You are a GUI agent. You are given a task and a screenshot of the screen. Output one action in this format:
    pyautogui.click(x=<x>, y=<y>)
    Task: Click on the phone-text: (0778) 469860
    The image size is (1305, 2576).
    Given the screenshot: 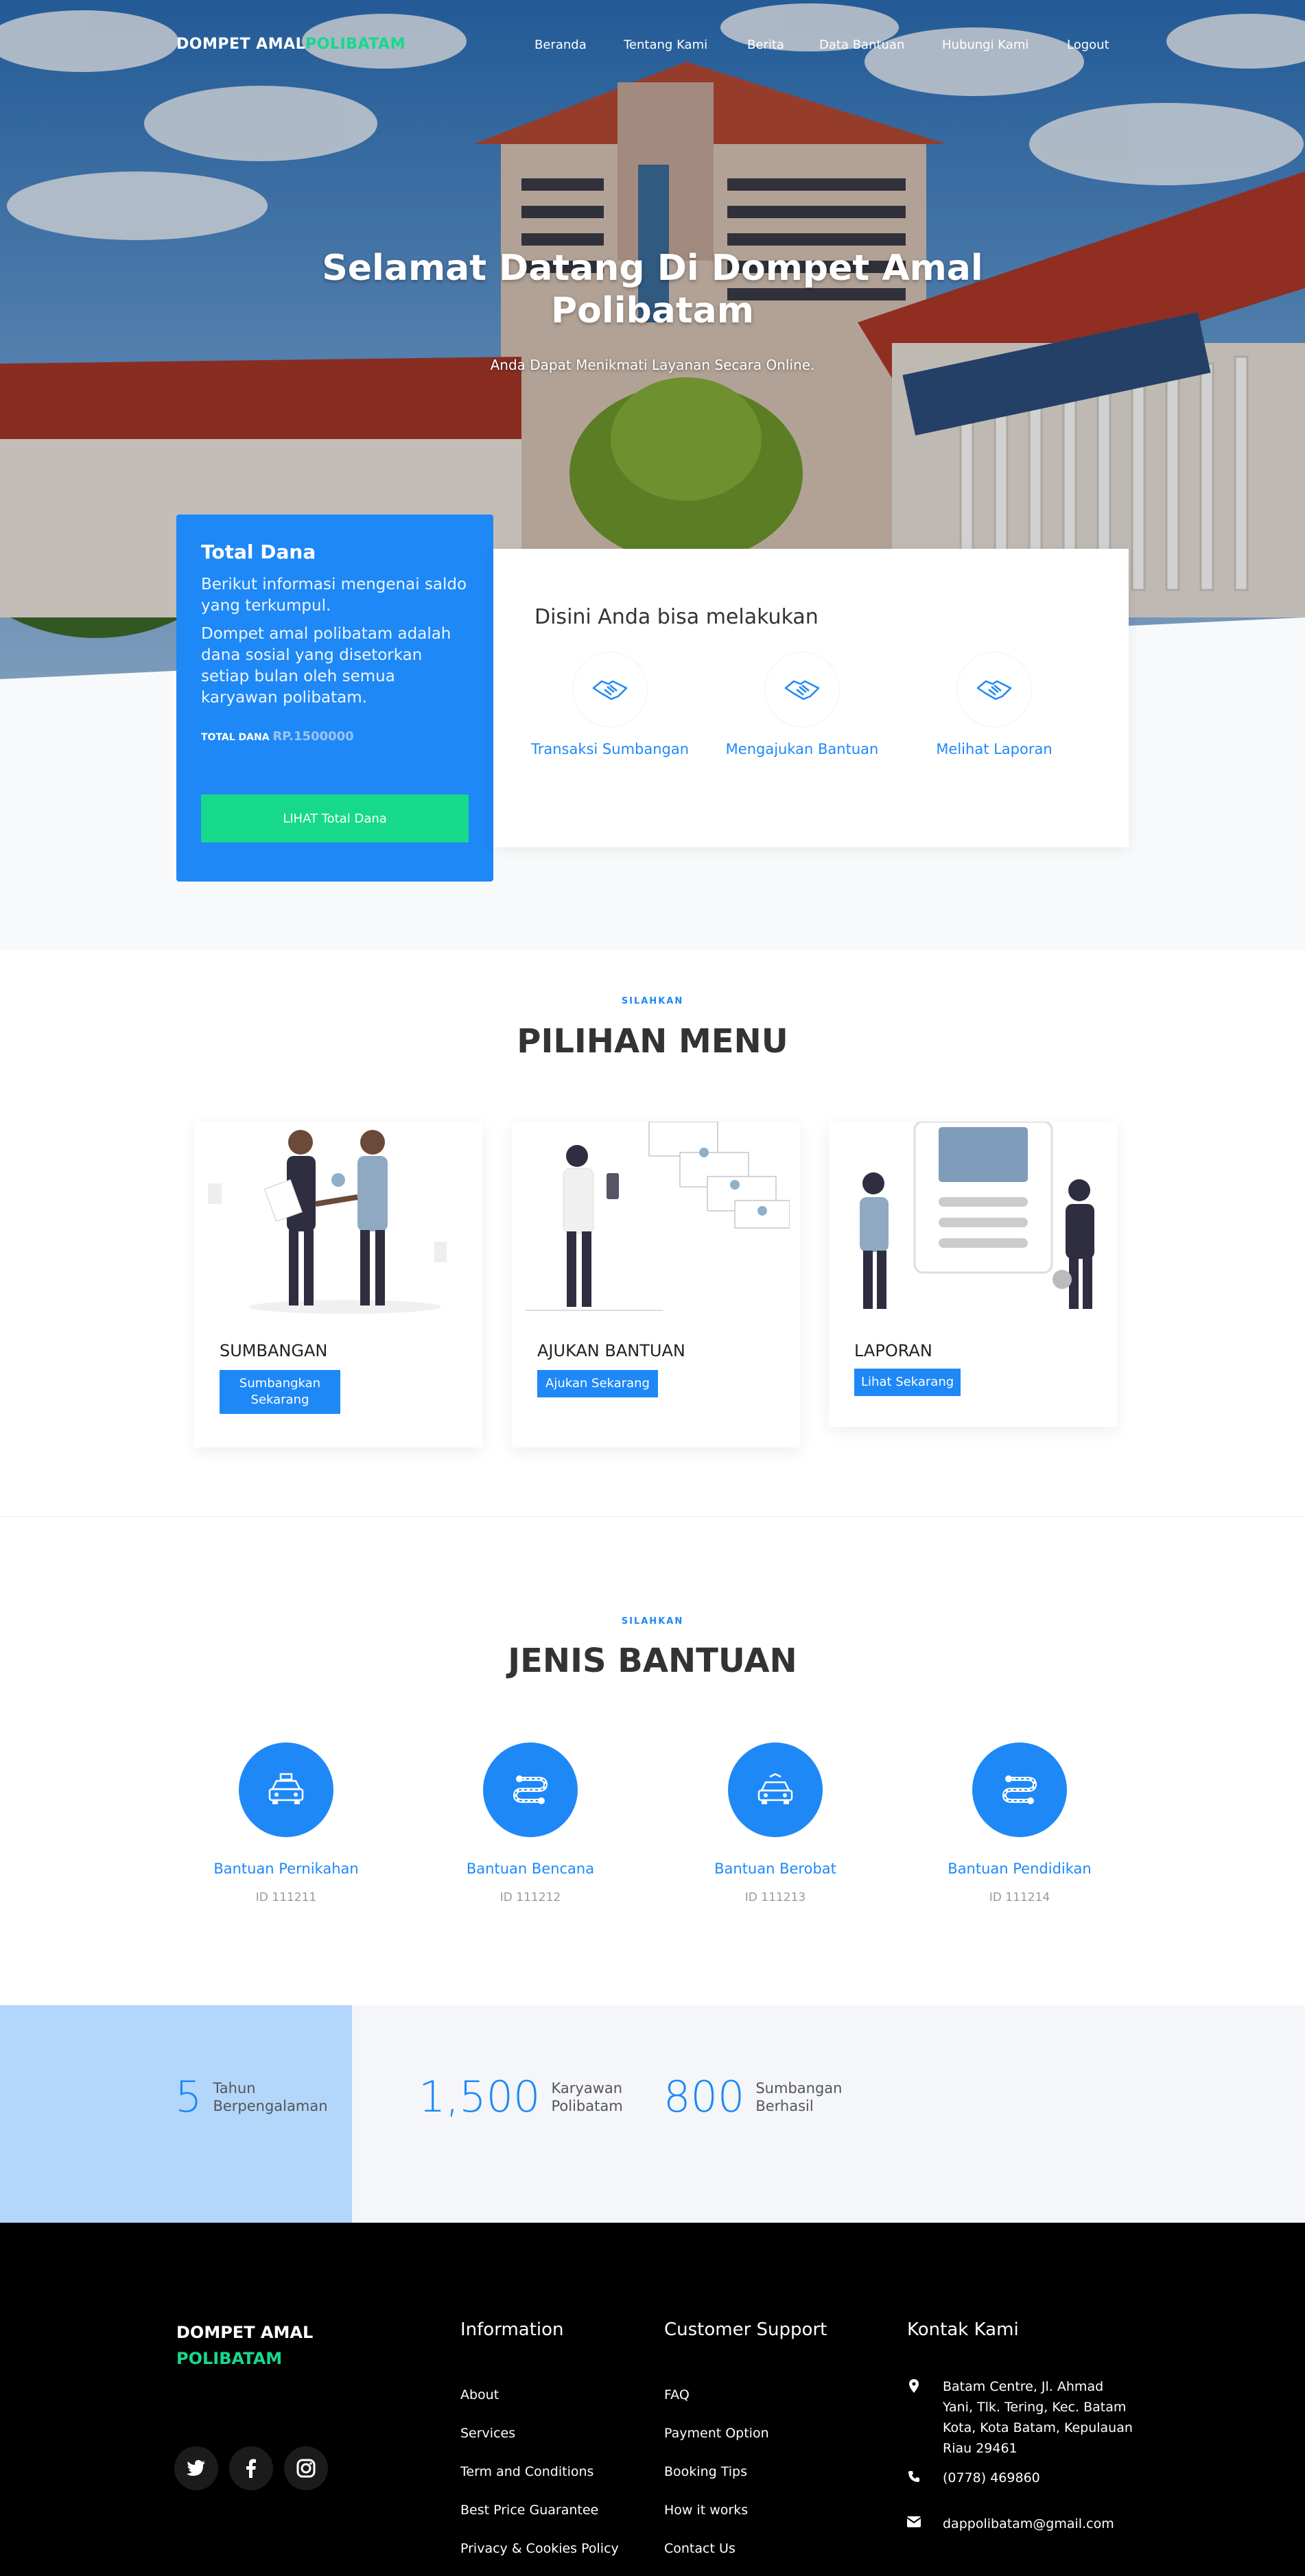 What is the action you would take?
    pyautogui.click(x=991, y=2477)
    